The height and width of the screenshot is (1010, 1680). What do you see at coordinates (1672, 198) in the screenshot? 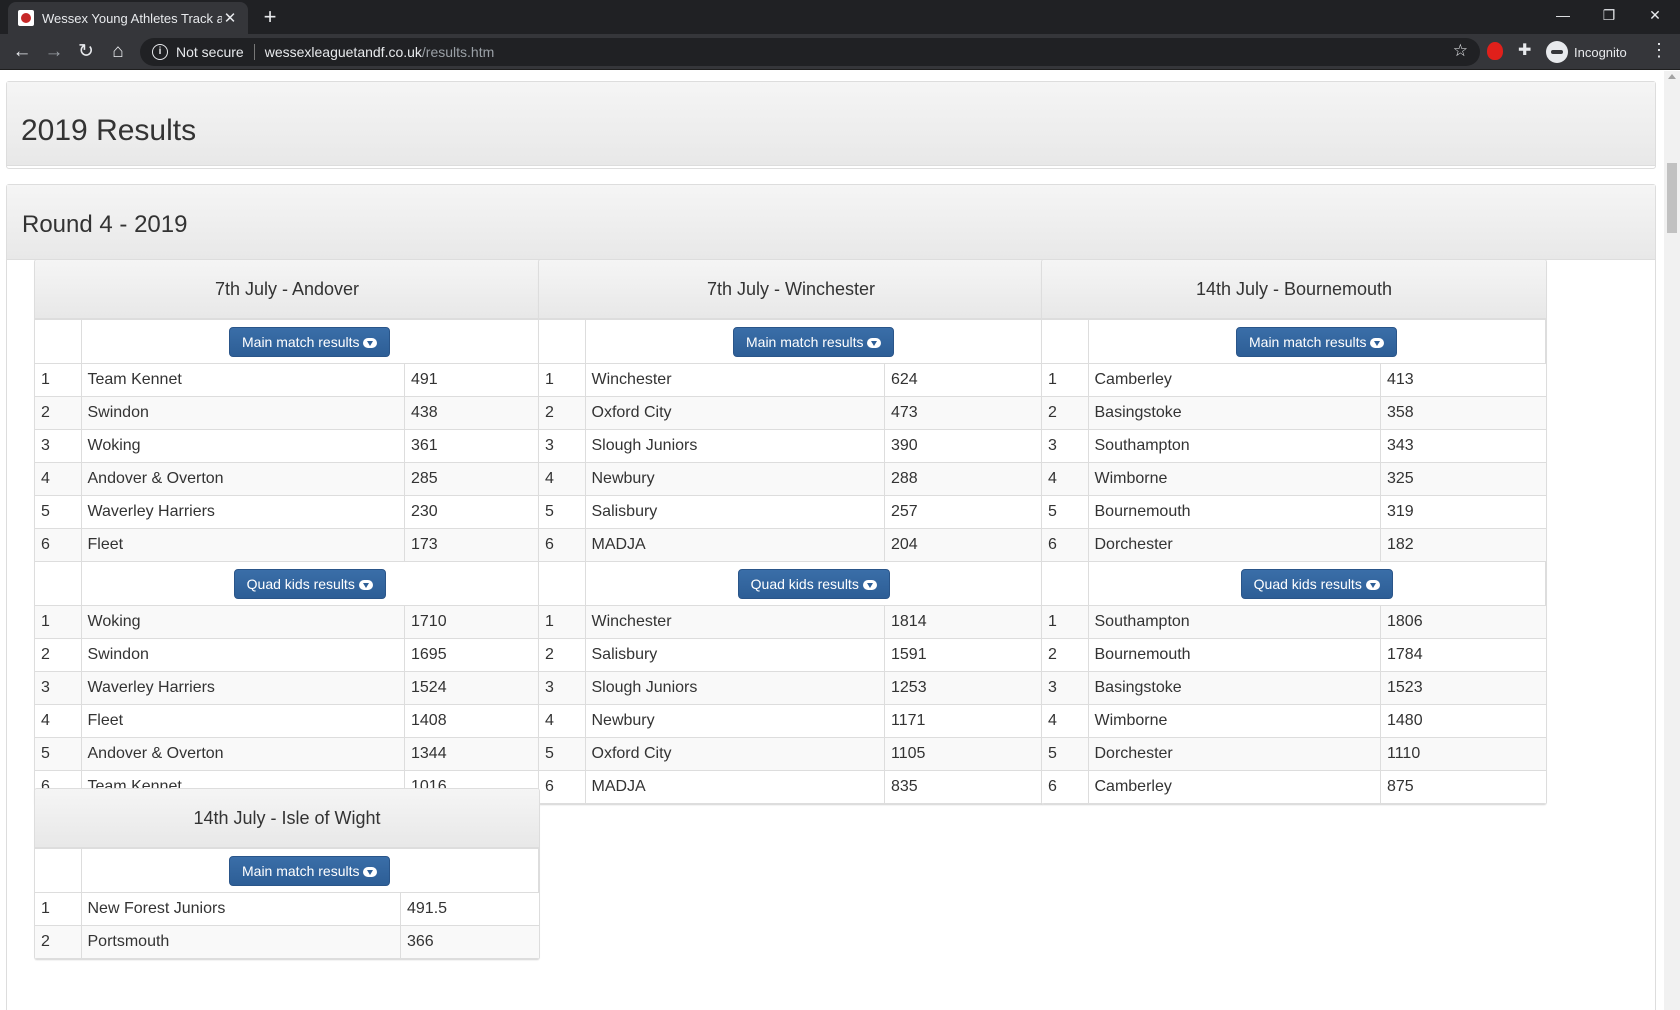
I see `scrollbar-thumb` at bounding box center [1672, 198].